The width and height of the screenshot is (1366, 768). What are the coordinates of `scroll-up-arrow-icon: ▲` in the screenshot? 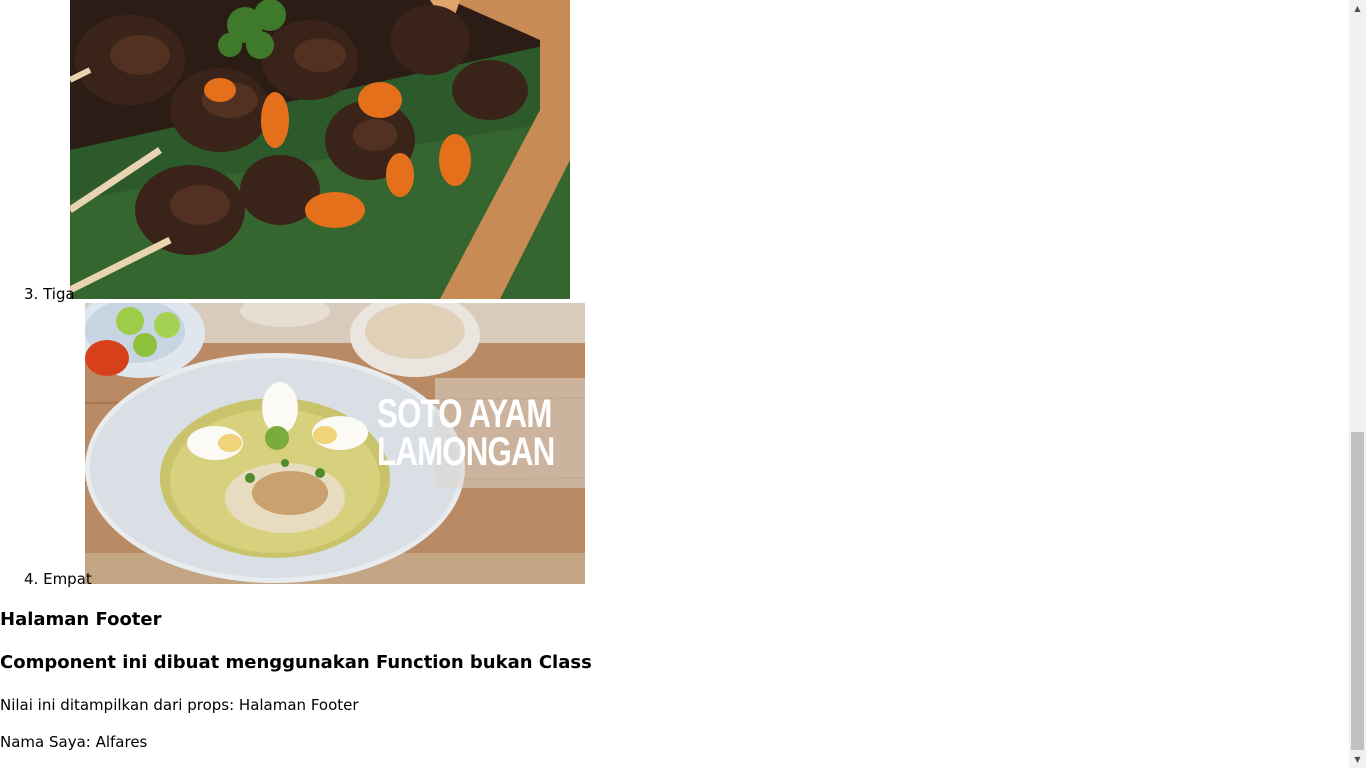 It's located at (1357, 8).